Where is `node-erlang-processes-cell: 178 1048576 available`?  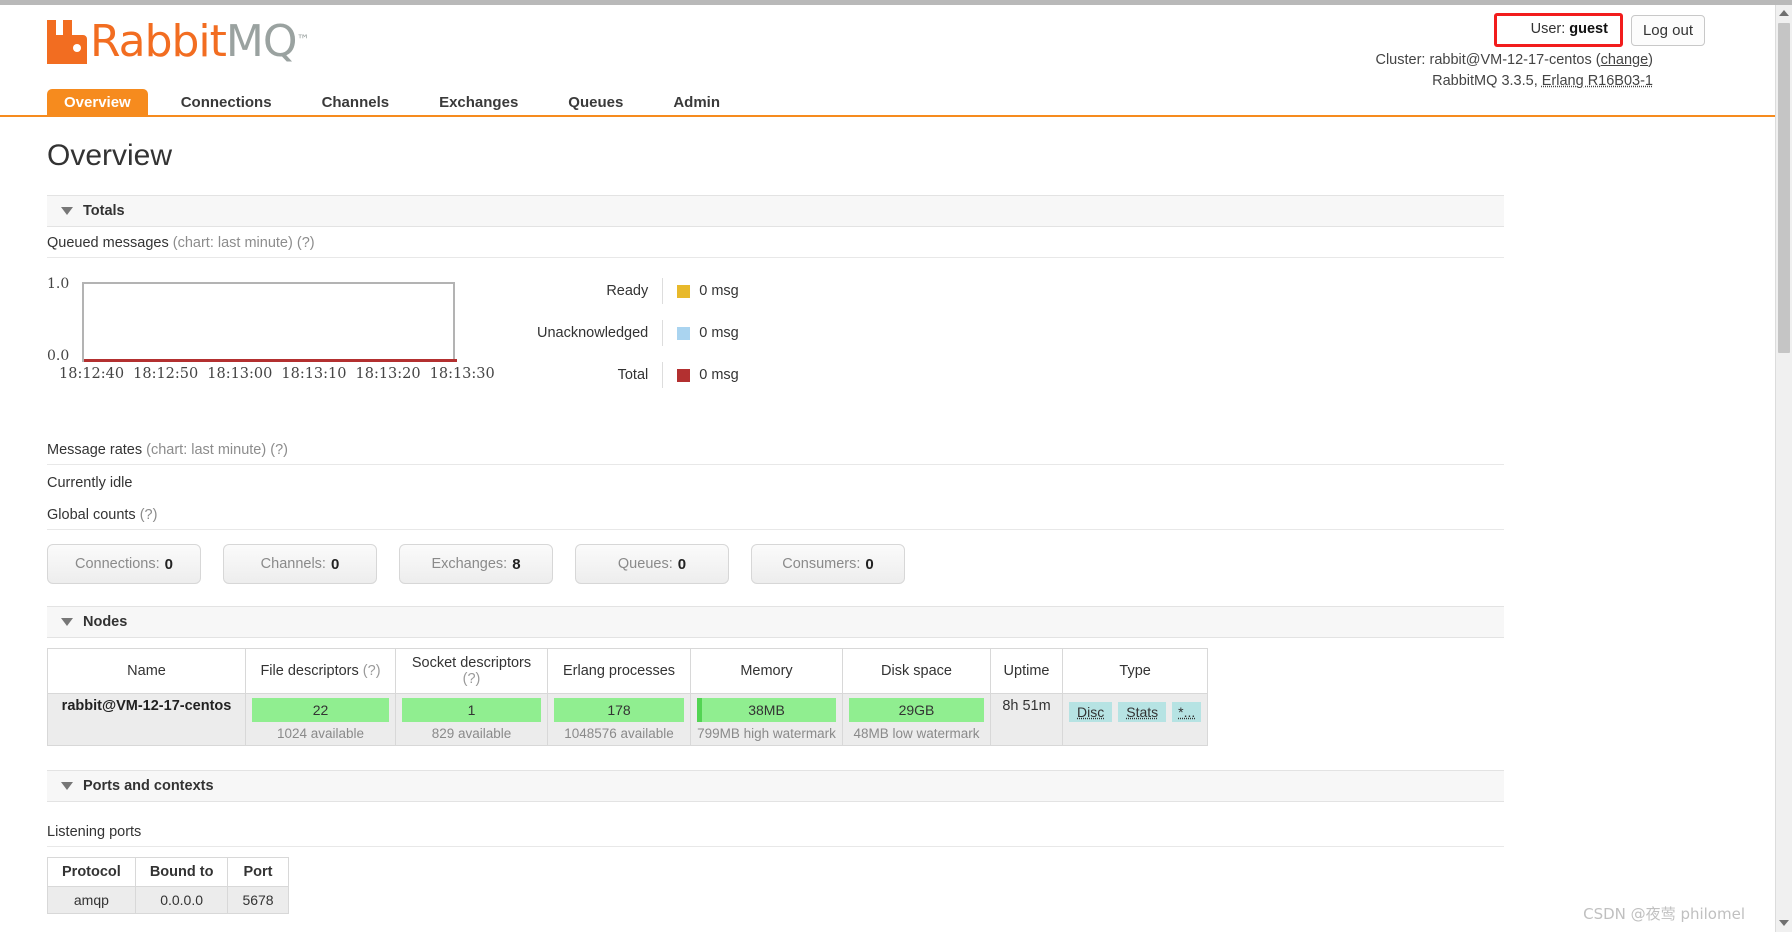 node-erlang-processes-cell: 178 1048576 available is located at coordinates (619, 719).